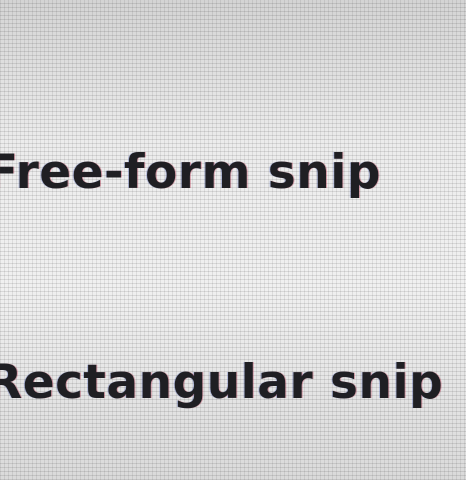 The height and width of the screenshot is (480, 466). What do you see at coordinates (190, 172) in the screenshot?
I see `menu-item-label: Free-form snip` at bounding box center [190, 172].